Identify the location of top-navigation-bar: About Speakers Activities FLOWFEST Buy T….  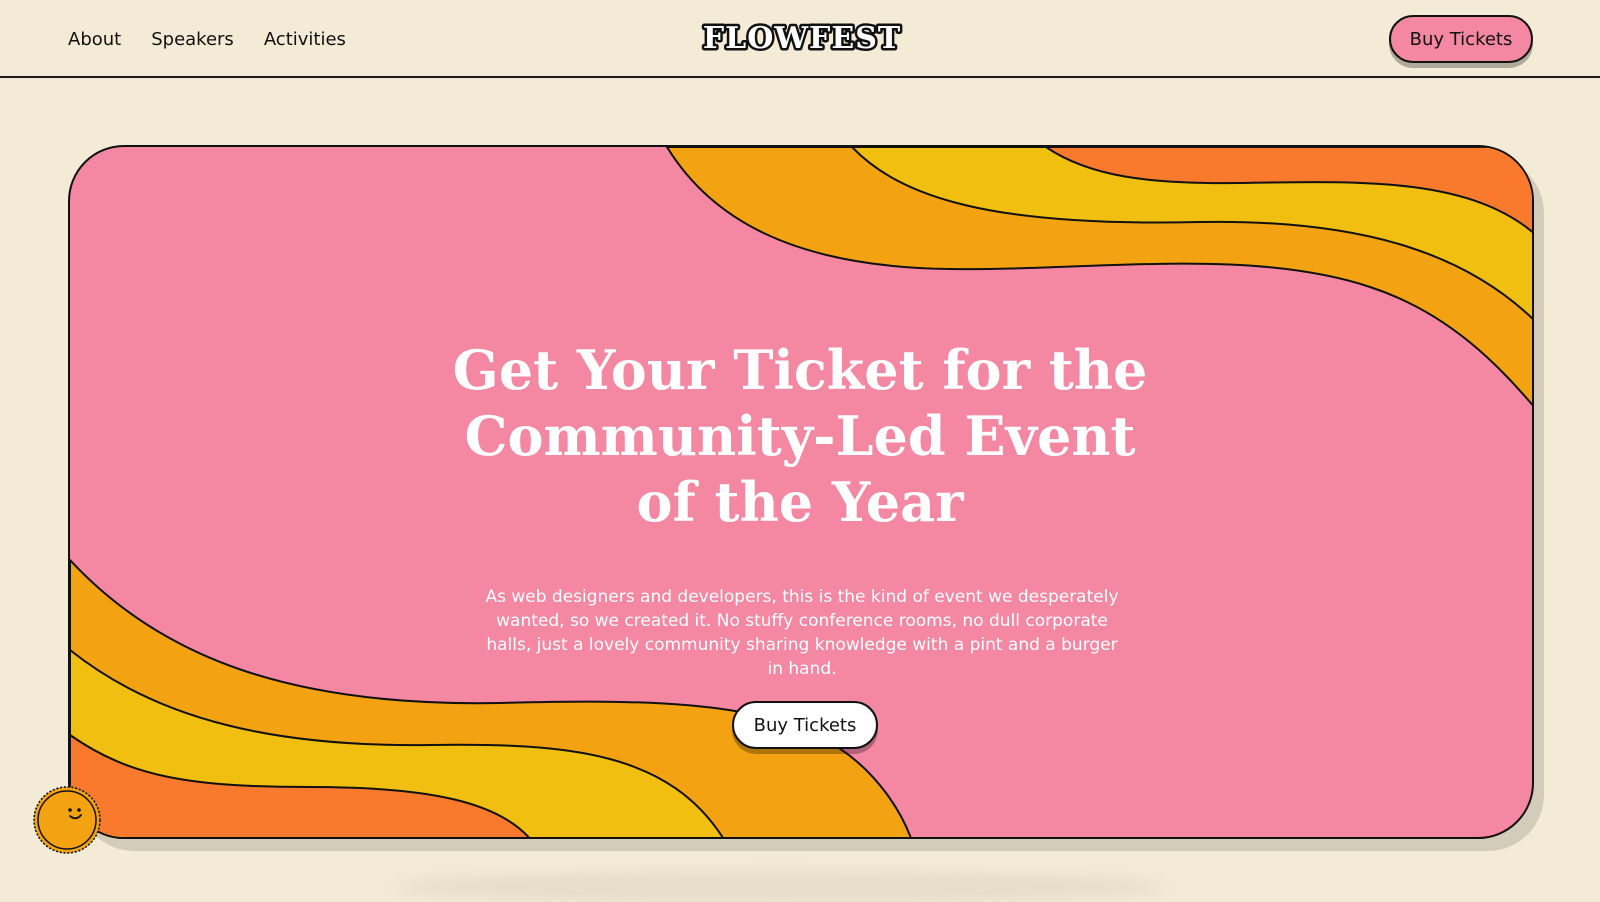
(800, 39).